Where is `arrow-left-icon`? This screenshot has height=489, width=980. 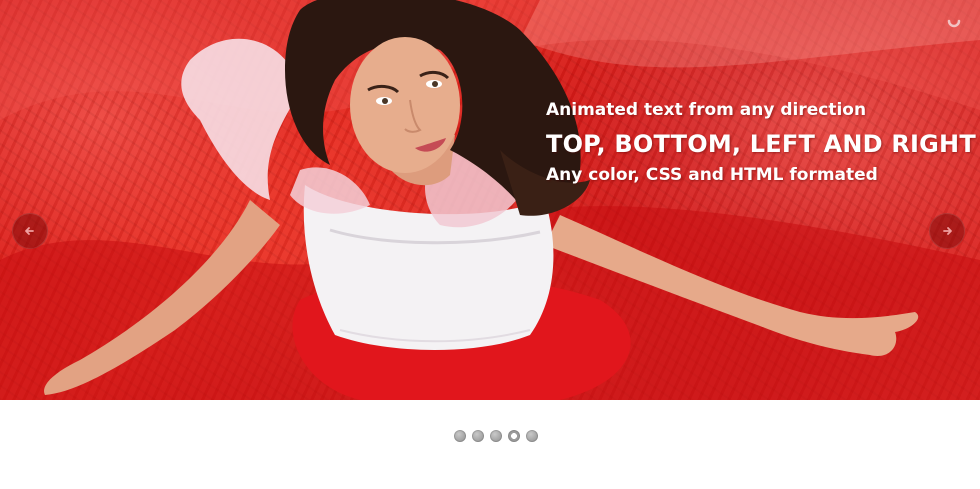 arrow-left-icon is located at coordinates (29, 231).